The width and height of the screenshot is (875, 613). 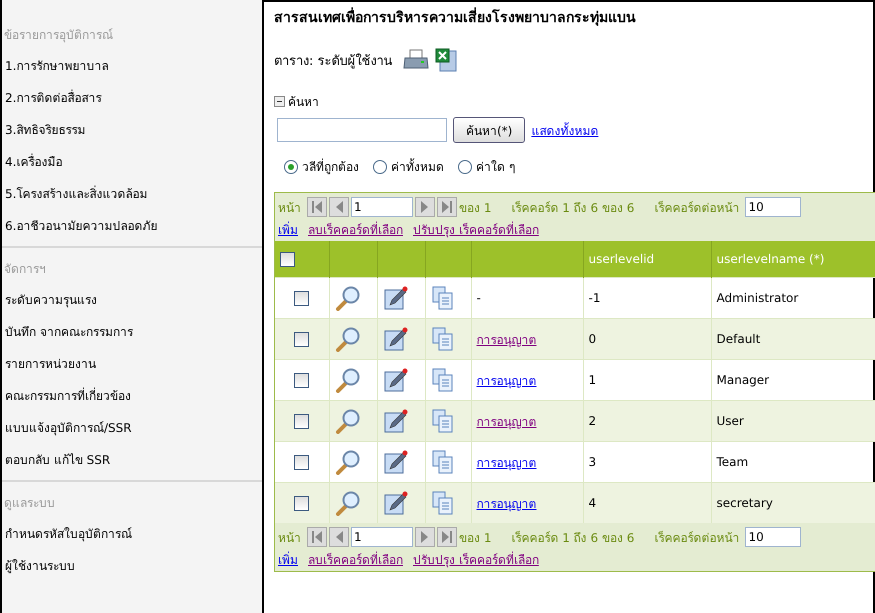 What do you see at coordinates (592, 339) in the screenshot?
I see `table-cell: 0` at bounding box center [592, 339].